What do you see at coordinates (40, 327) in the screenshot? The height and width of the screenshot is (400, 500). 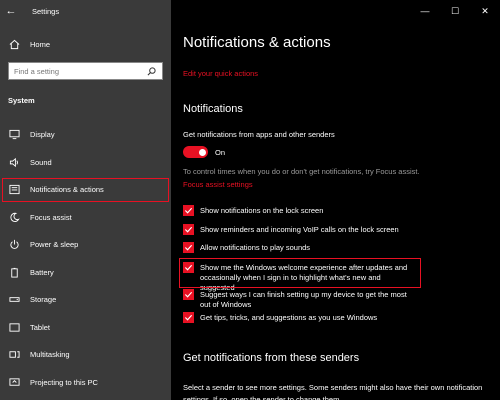 I see `sidebar-item-label: Tablet` at bounding box center [40, 327].